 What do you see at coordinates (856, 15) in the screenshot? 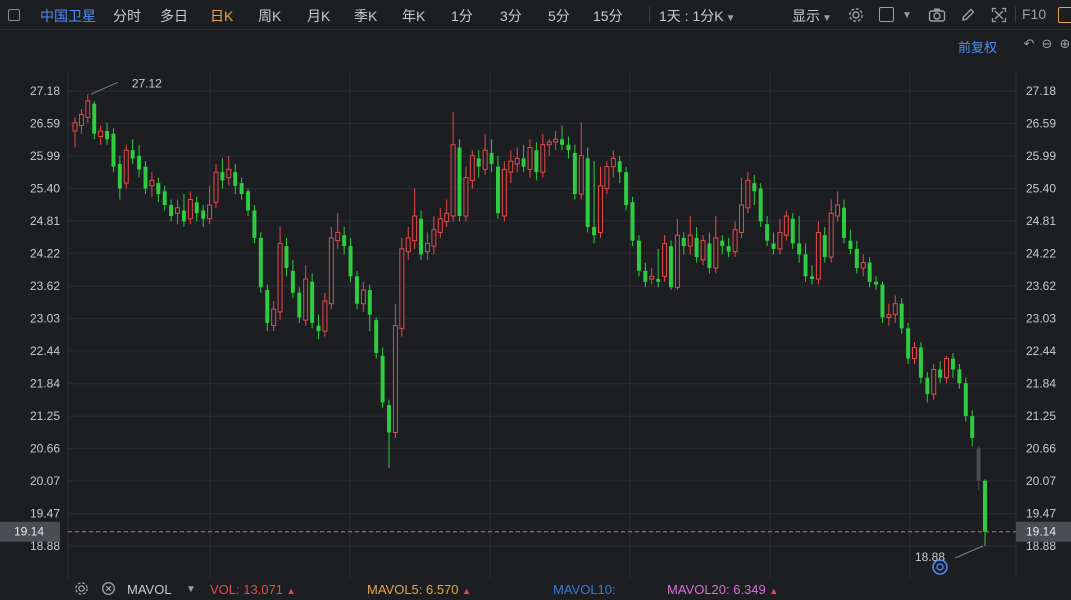
I see `gear-icon` at bounding box center [856, 15].